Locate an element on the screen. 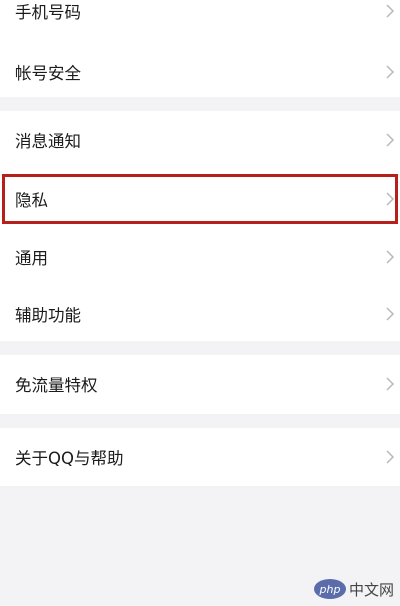 The height and width of the screenshot is (606, 400). settings-group-about: 关于QQ与帮助 is located at coordinates (200, 457).